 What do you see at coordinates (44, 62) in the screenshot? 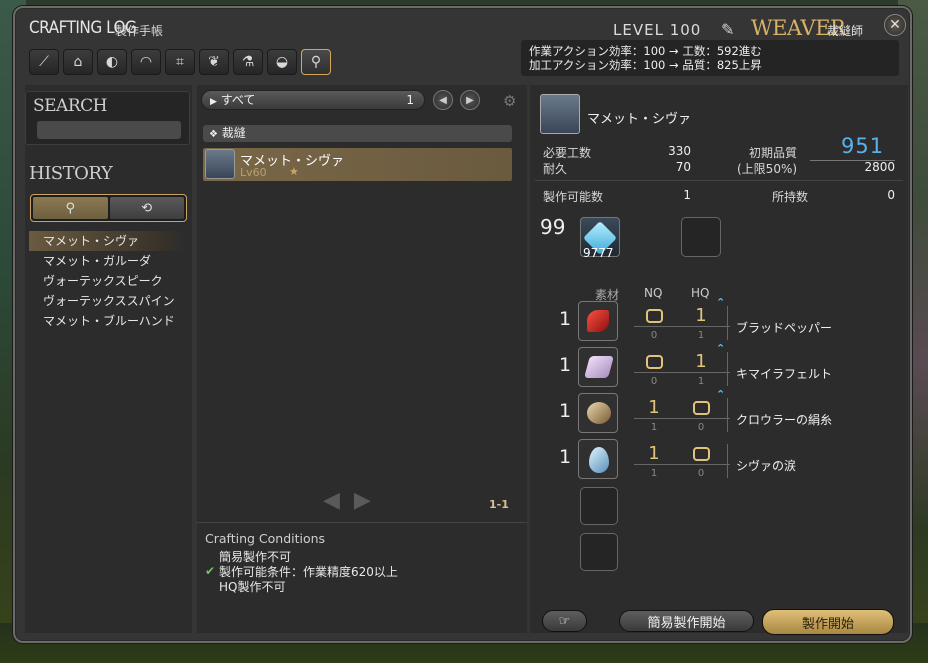
I see `tab-carpenter: ⟋` at bounding box center [44, 62].